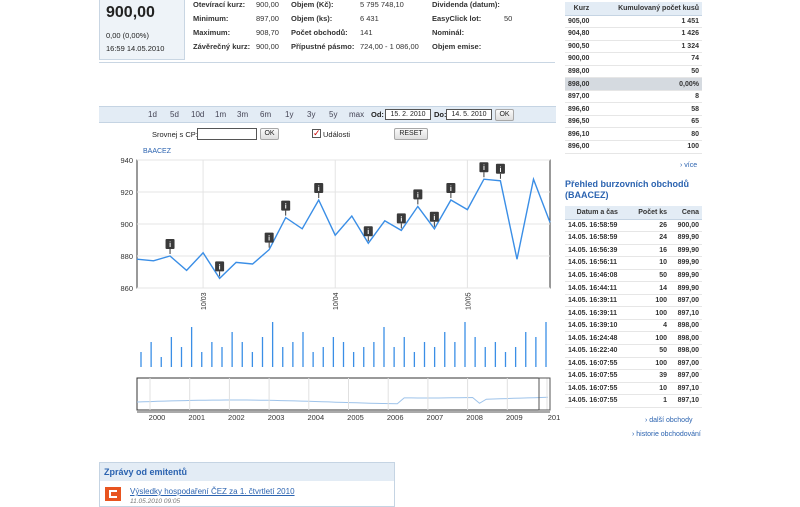  What do you see at coordinates (686, 238) in the screenshot?
I see `trade-cell: 899,90` at bounding box center [686, 238].